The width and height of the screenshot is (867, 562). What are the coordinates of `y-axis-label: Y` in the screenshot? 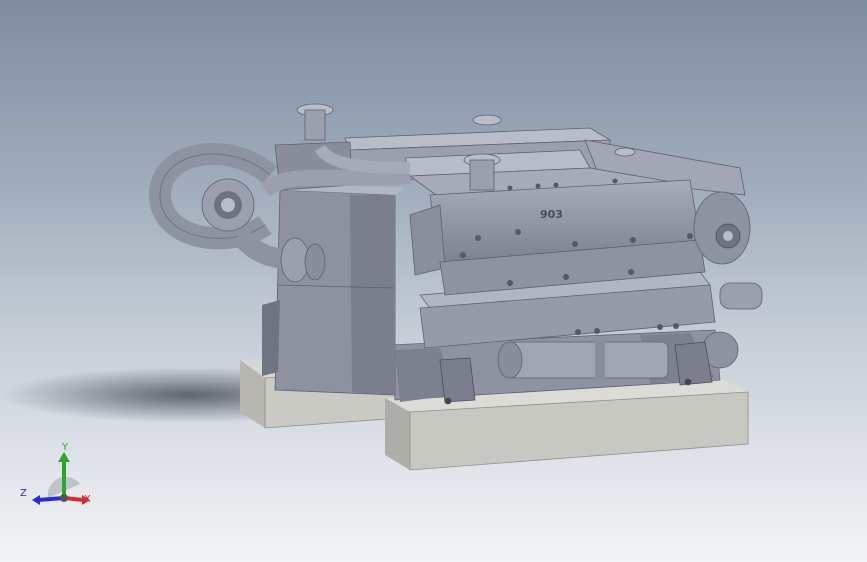 It's located at (65, 447).